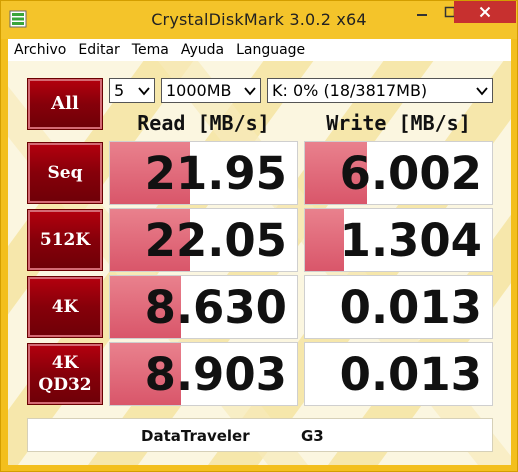 Image resolution: width=518 pixels, height=472 pixels. I want to click on 4k-read-cell: 8.630, so click(203, 307).